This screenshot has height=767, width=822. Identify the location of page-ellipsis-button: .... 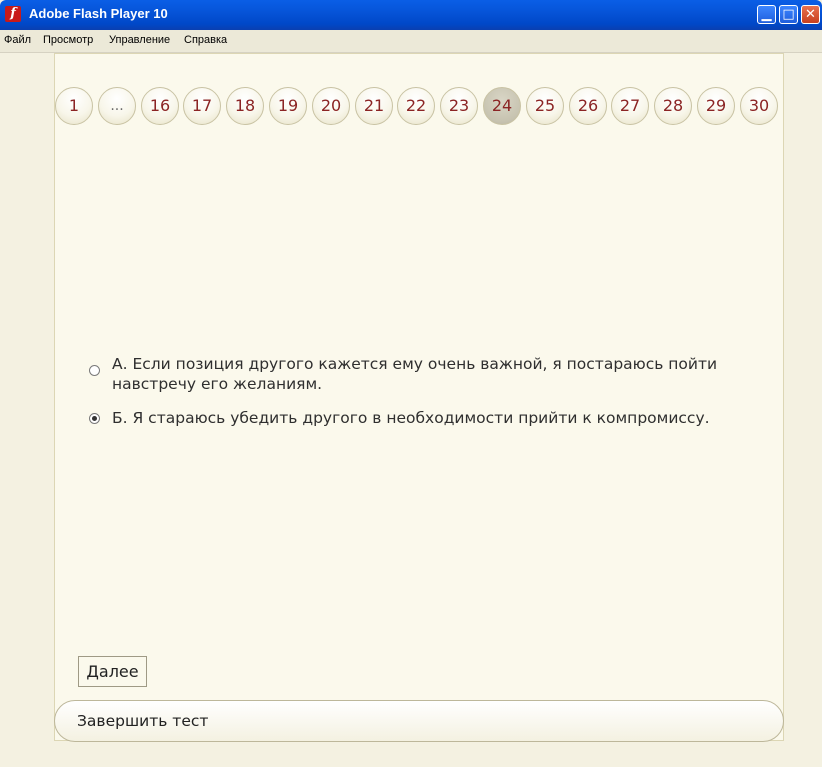
(117, 106).